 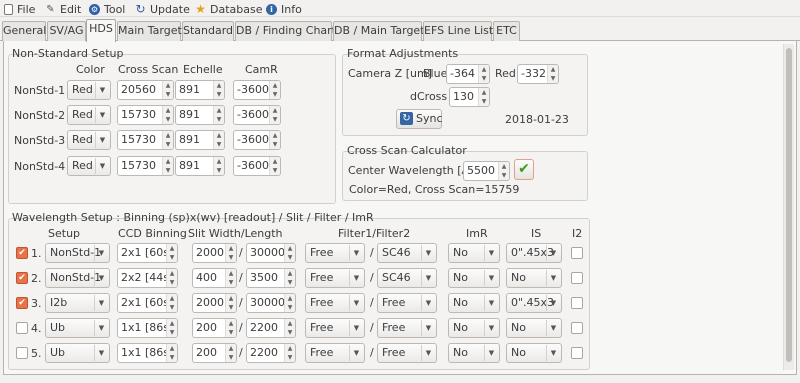 I want to click on menu-database: ★ Database, so click(x=228, y=9).